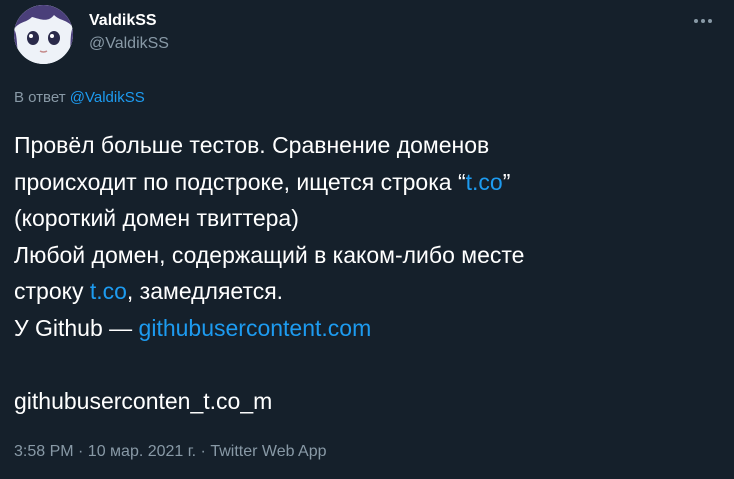 This screenshot has height=479, width=734. What do you see at coordinates (143, 400) in the screenshot?
I see `tweet-line-8: githubuserconten_t.co_m` at bounding box center [143, 400].